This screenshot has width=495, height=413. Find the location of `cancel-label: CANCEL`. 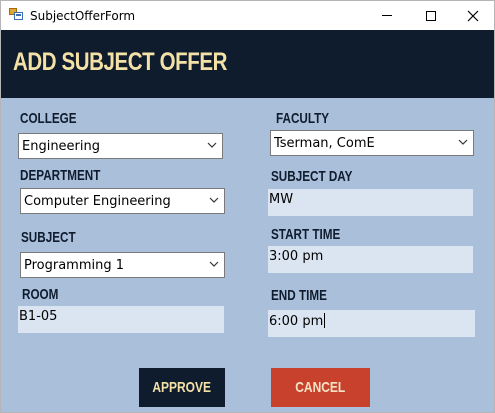

cancel-label: CANCEL is located at coordinates (320, 387).